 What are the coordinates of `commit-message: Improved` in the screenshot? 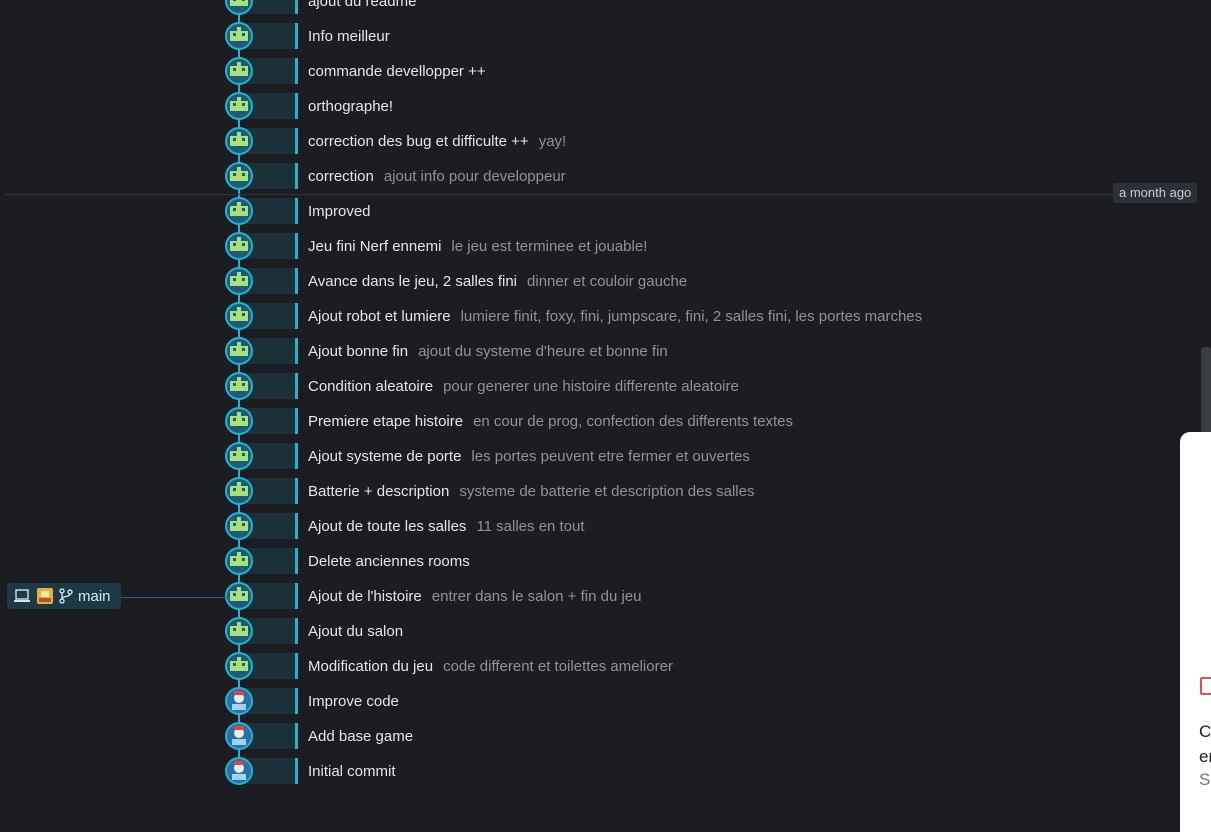 It's located at (339, 211).